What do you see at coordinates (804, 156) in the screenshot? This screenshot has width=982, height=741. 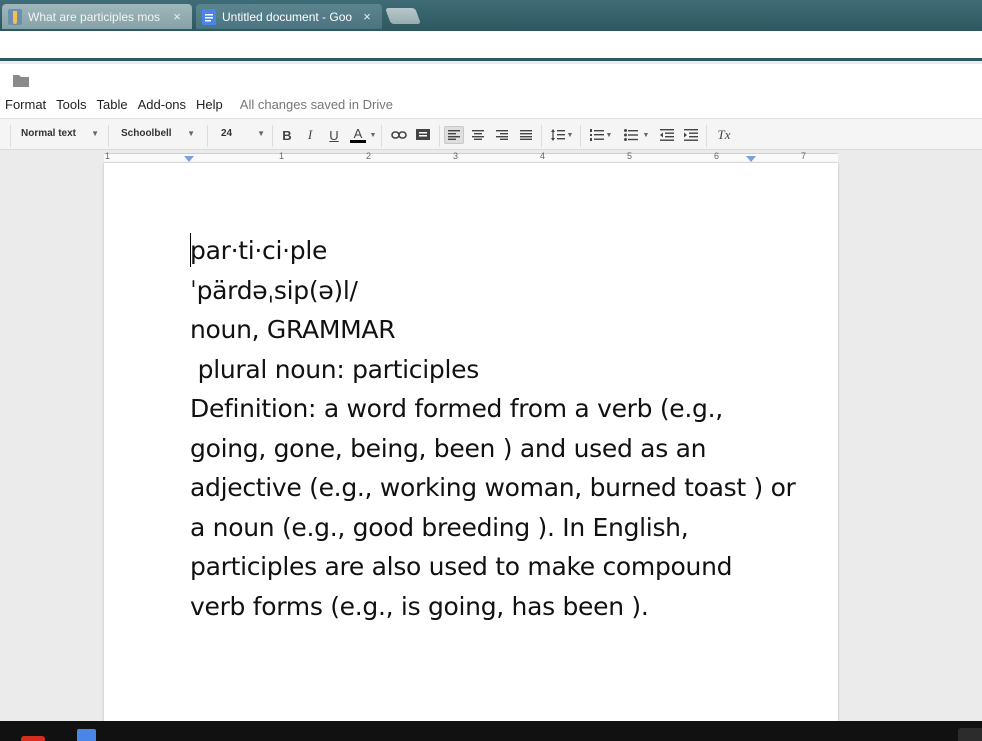 I see `ruler-label: 7` at bounding box center [804, 156].